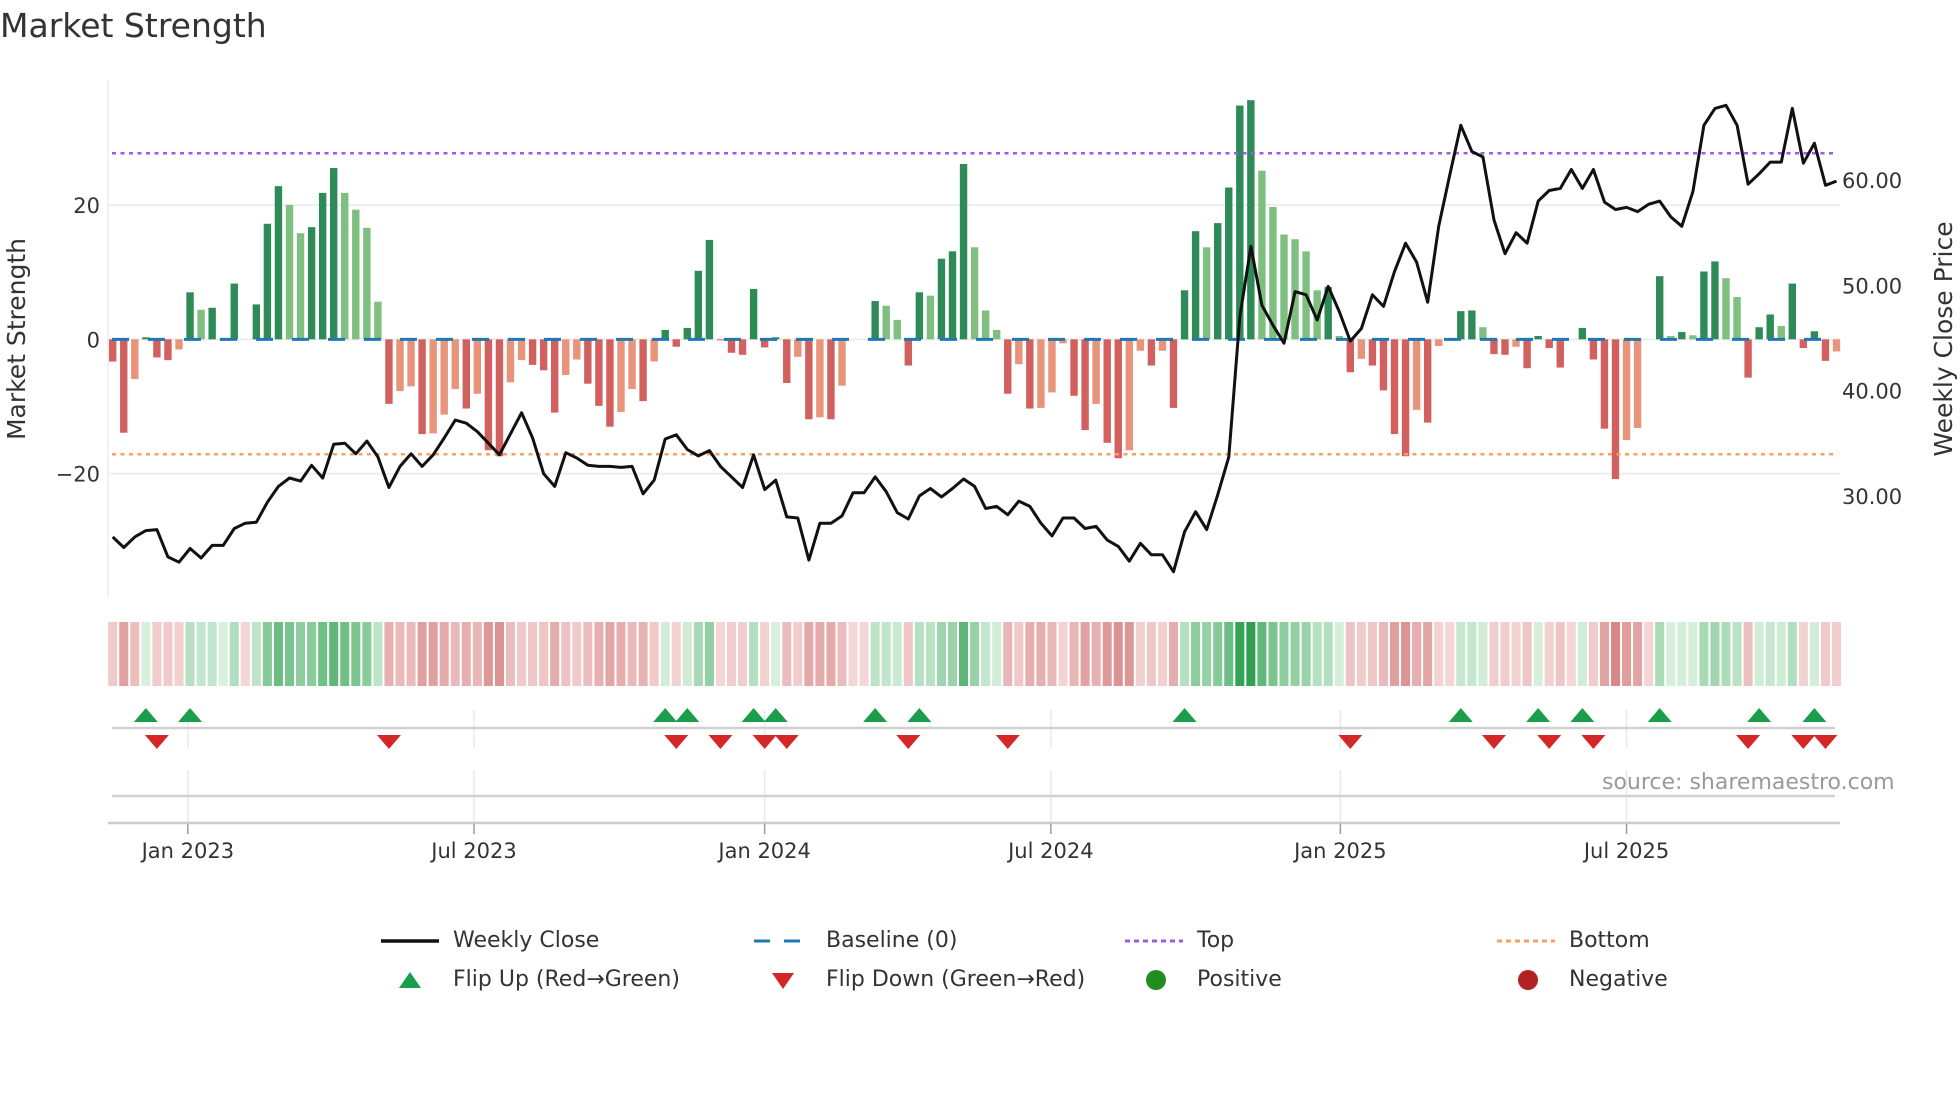  What do you see at coordinates (1825, 742) in the screenshot?
I see `flip-down-marker` at bounding box center [1825, 742].